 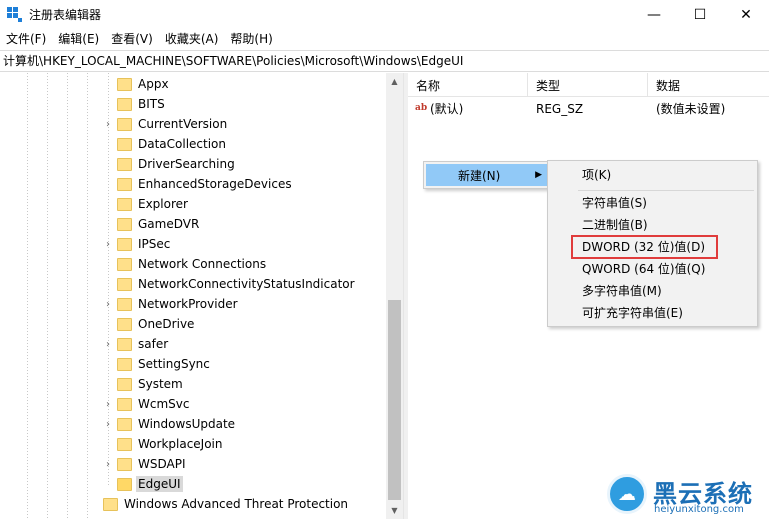 What do you see at coordinates (246, 284) in the screenshot?
I see `tree-item-label: NetworkConnectivityStatusIndicator` at bounding box center [246, 284].